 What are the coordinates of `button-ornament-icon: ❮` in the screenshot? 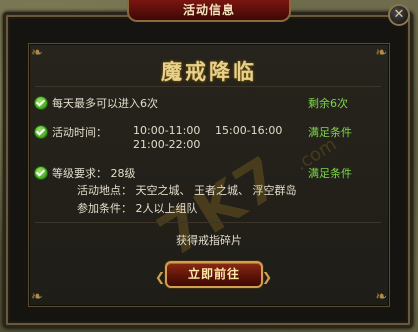 It's located at (161, 277).